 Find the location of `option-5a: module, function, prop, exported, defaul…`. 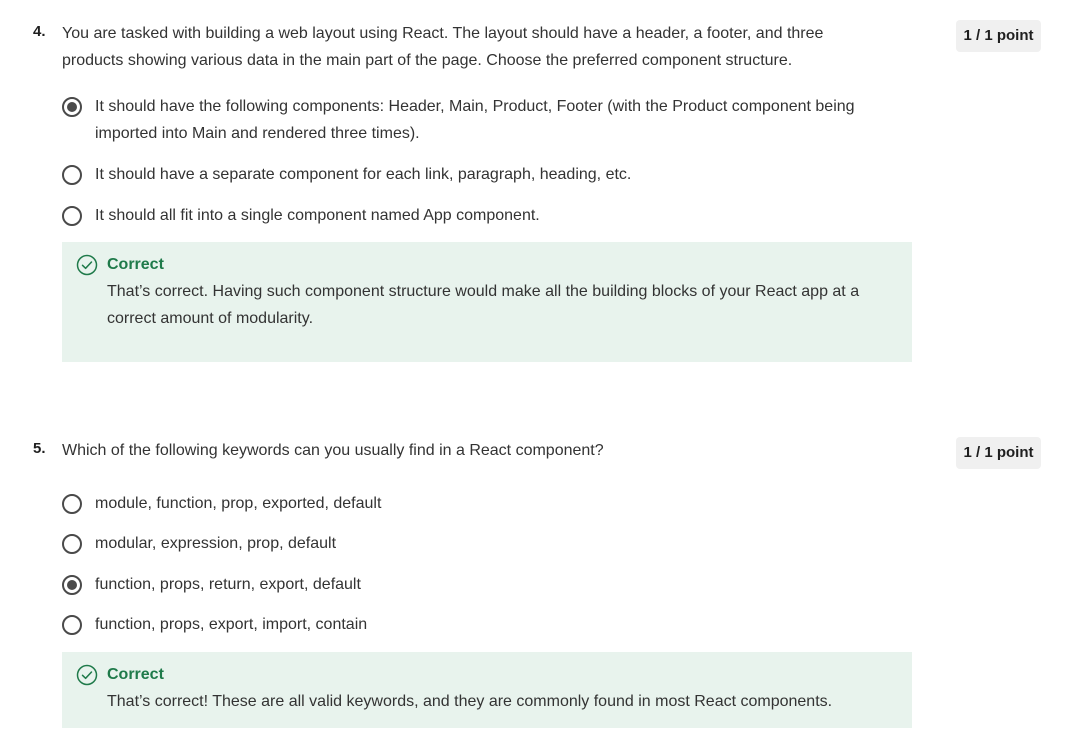

option-5a: module, function, prop, exported, defaul… is located at coordinates (472, 504).